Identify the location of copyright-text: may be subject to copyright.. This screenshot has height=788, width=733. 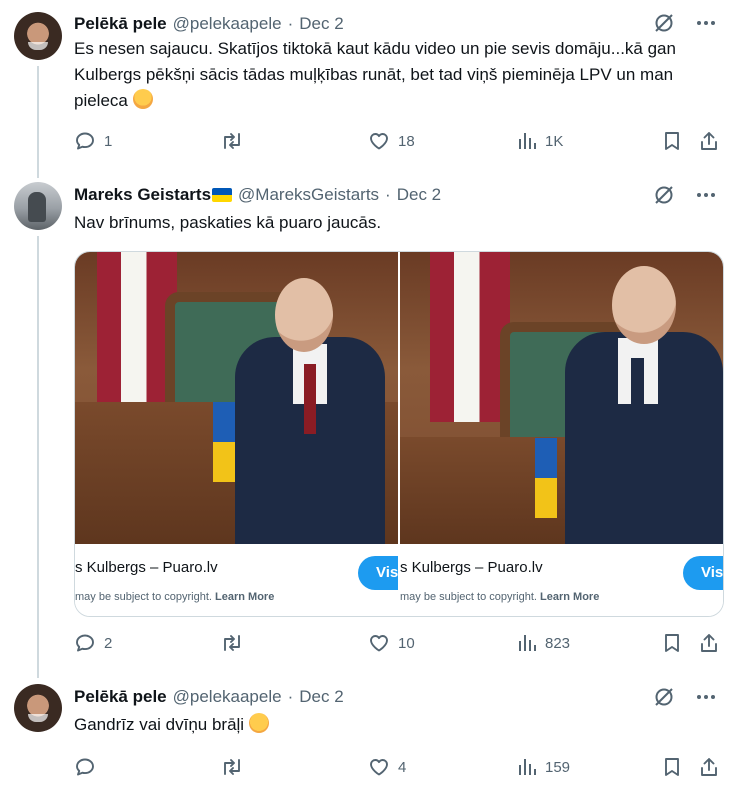
(468, 597).